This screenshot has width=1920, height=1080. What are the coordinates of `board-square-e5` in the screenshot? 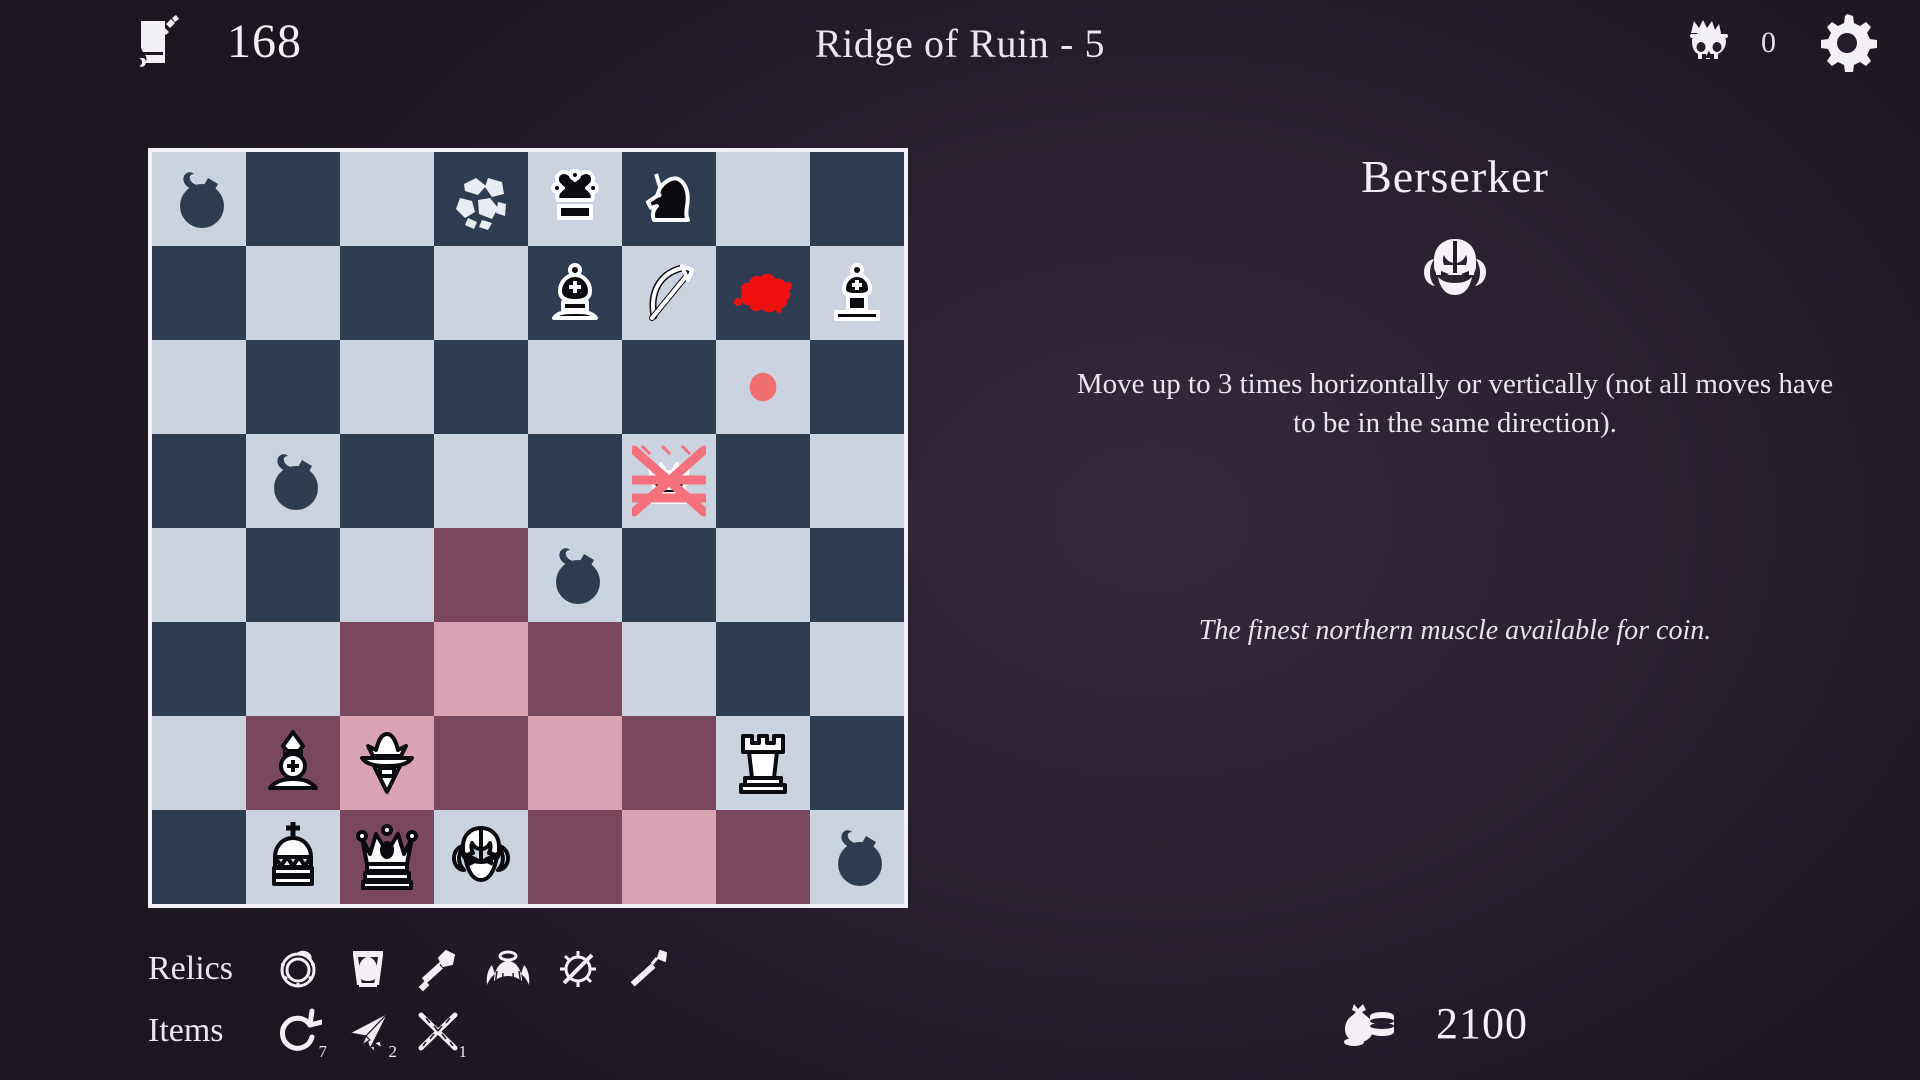 It's located at (575, 575).